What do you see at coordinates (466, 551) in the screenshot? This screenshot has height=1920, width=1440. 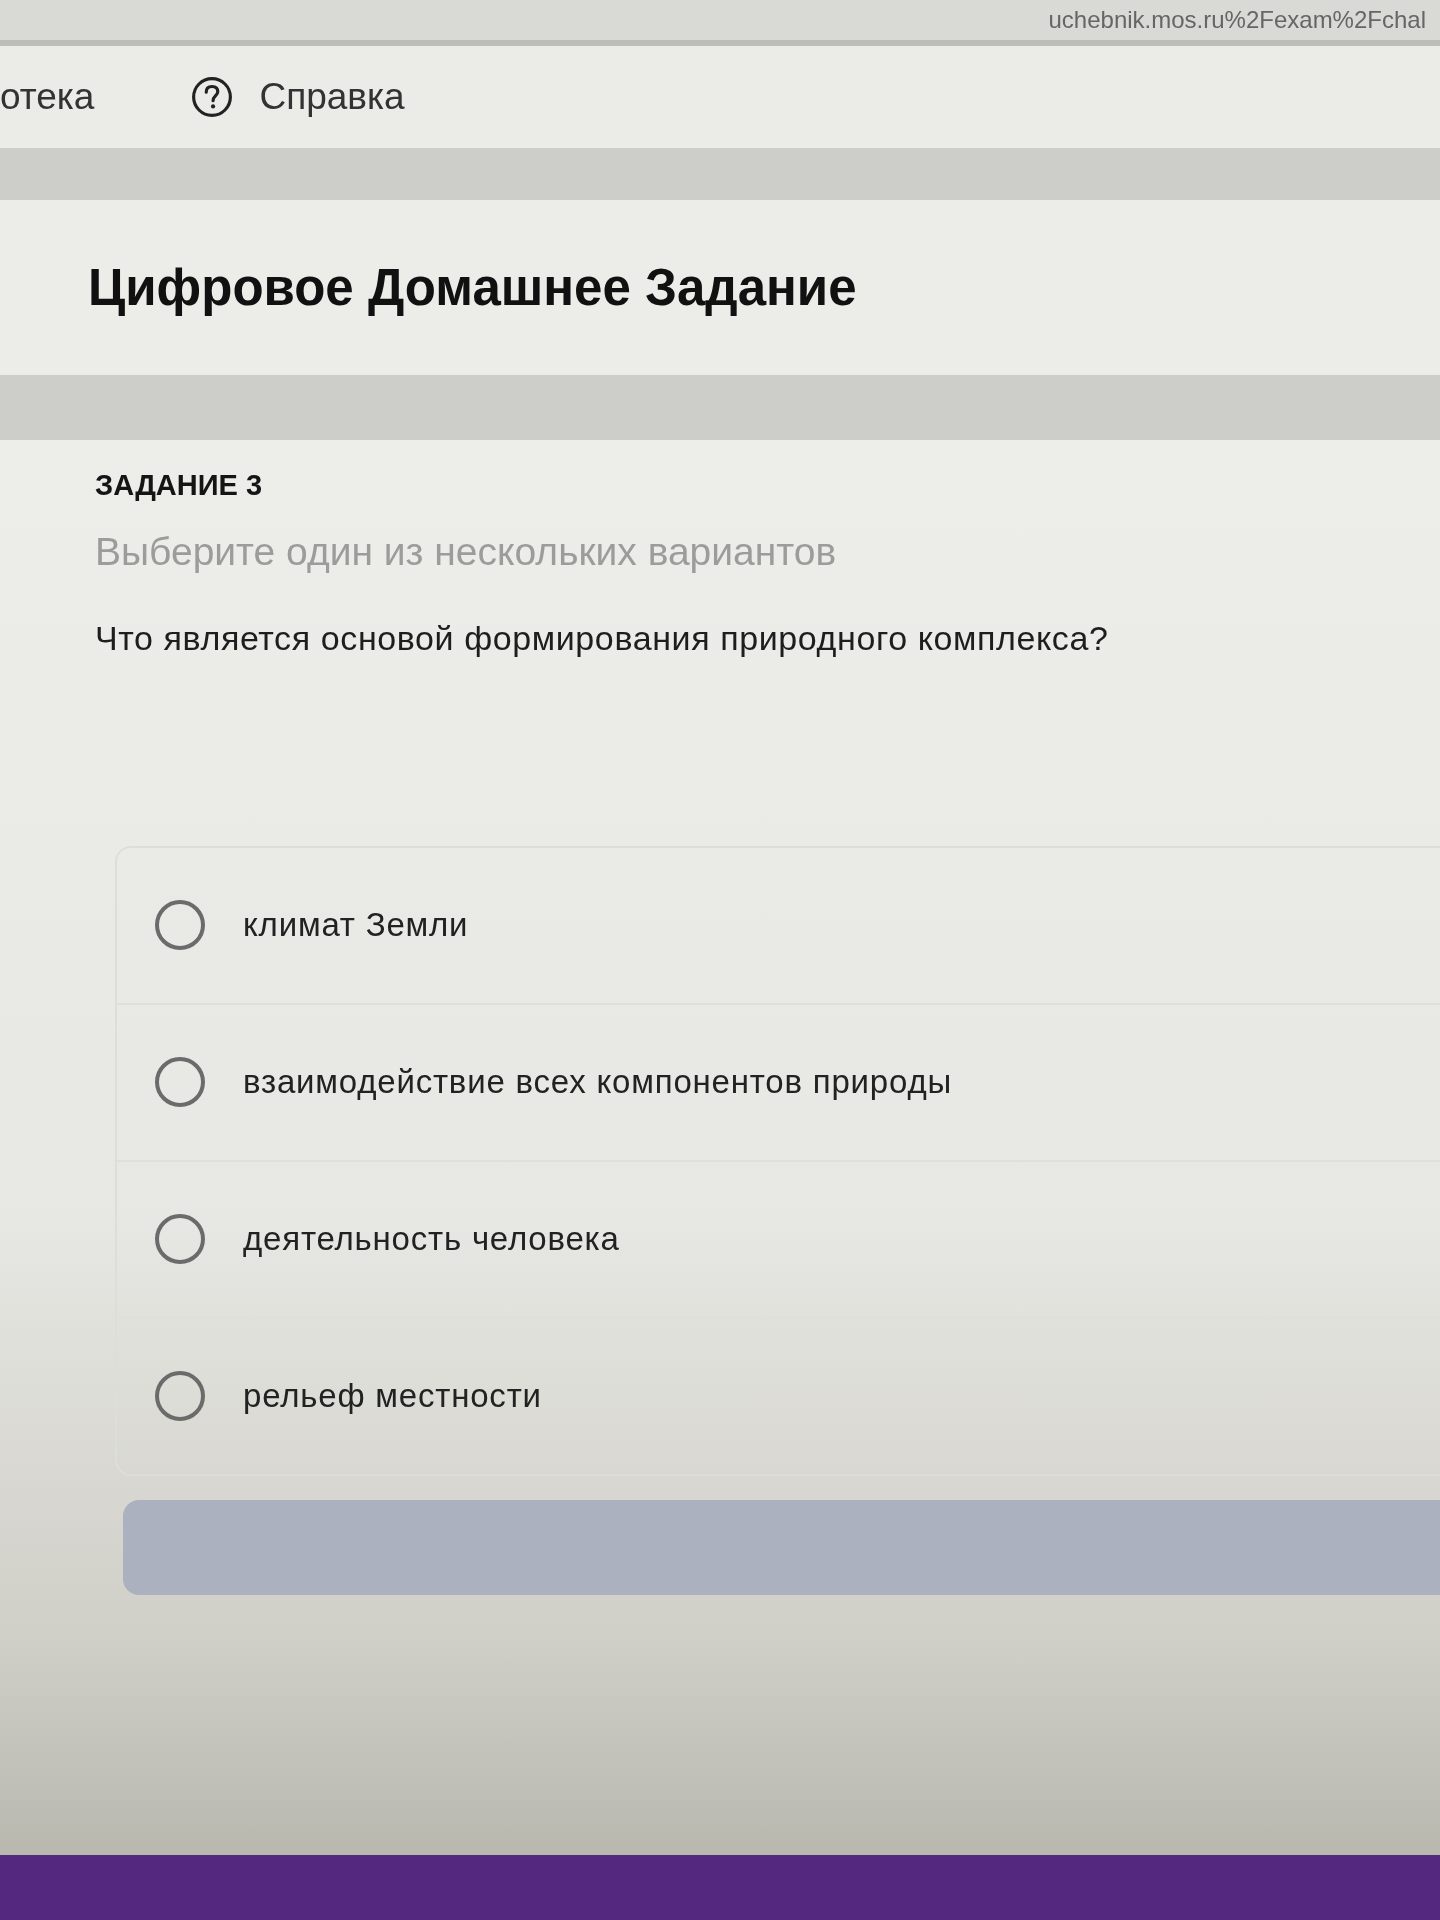 I see `instruction-text: Выберите один из нескольких вариантов` at bounding box center [466, 551].